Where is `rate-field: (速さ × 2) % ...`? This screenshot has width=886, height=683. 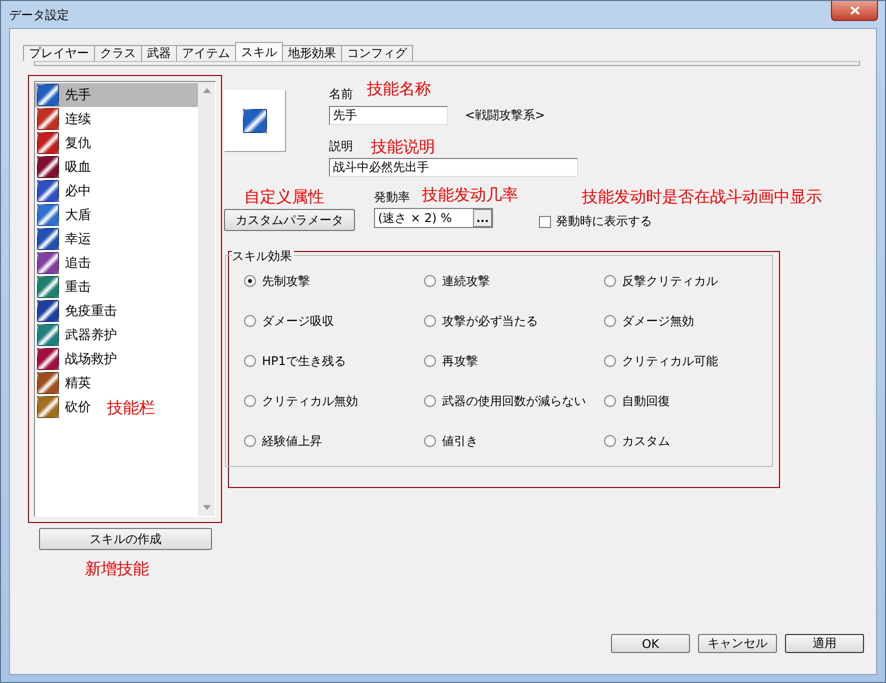
rate-field: (速さ × 2) % ... is located at coordinates (433, 218).